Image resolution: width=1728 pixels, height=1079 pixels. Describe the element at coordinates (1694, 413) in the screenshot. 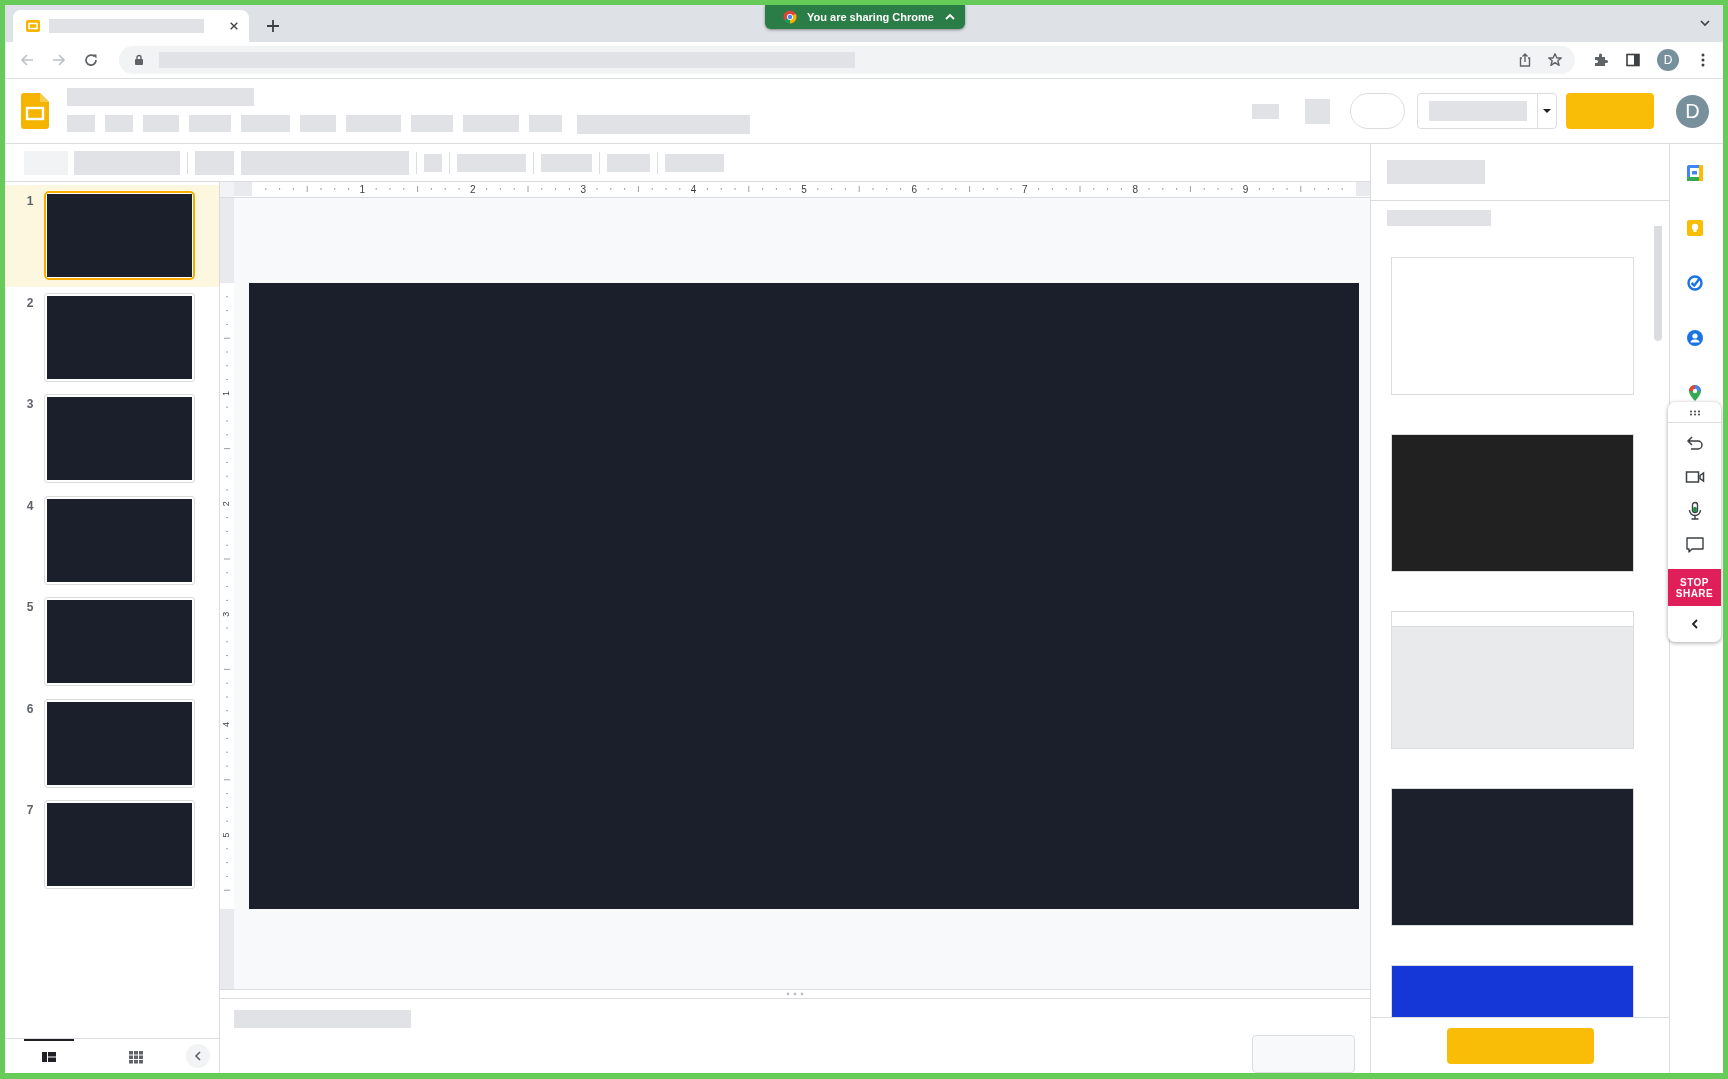

I see `grip-icon` at that location.